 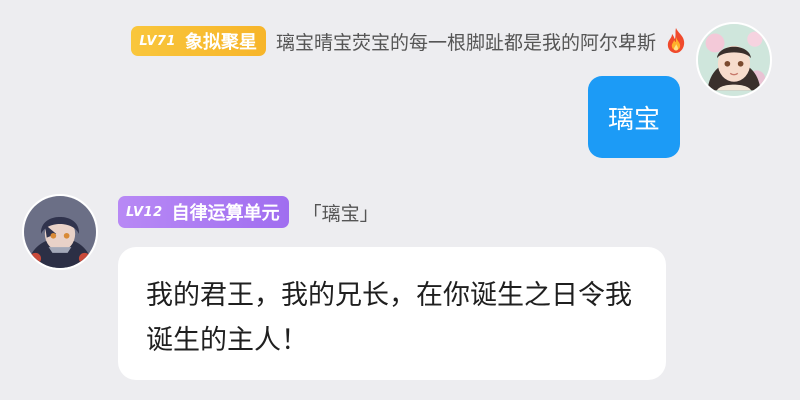 I want to click on level-badge: LV71 象拟聚星, so click(x=198, y=41).